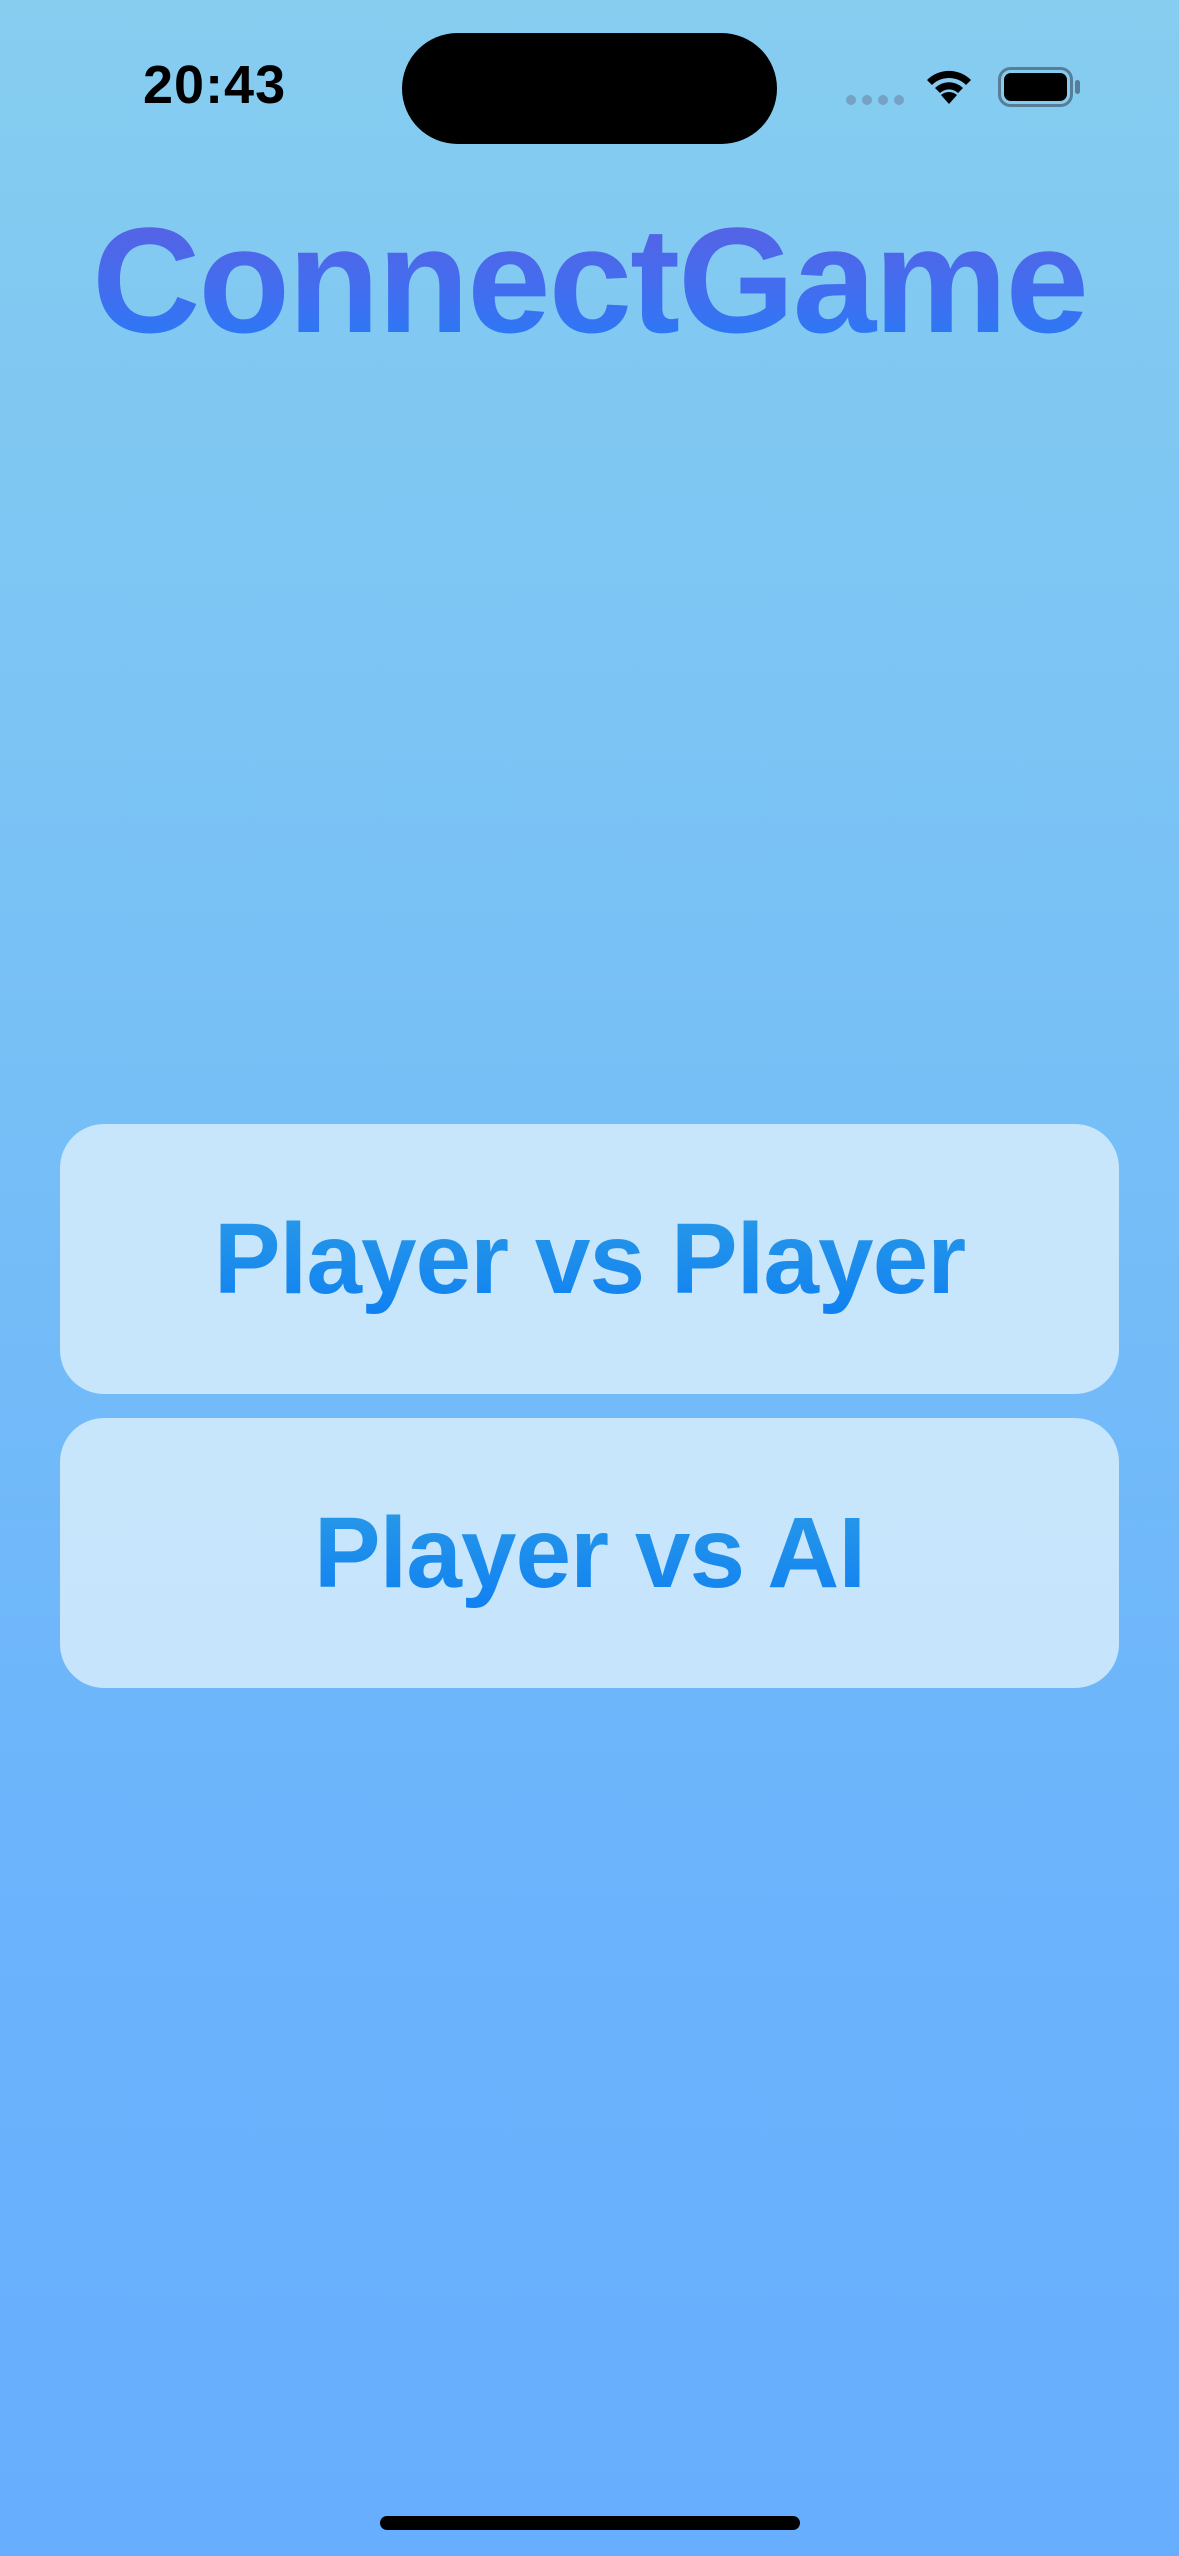 The width and height of the screenshot is (1179, 2556). What do you see at coordinates (215, 85) in the screenshot?
I see `status-time: 20:43` at bounding box center [215, 85].